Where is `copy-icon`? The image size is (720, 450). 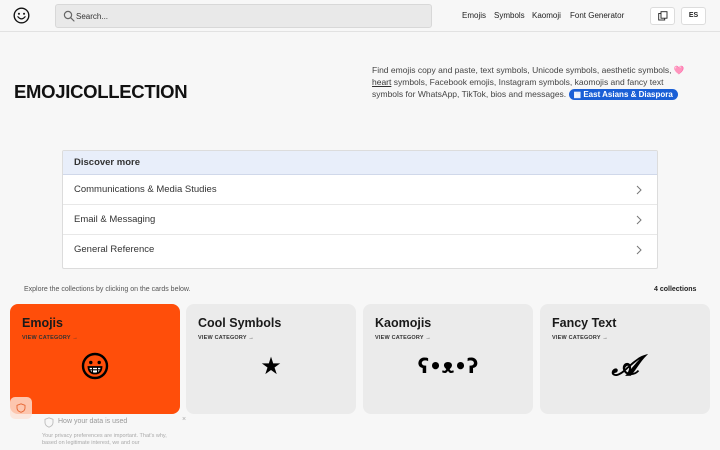 copy-icon is located at coordinates (662, 16).